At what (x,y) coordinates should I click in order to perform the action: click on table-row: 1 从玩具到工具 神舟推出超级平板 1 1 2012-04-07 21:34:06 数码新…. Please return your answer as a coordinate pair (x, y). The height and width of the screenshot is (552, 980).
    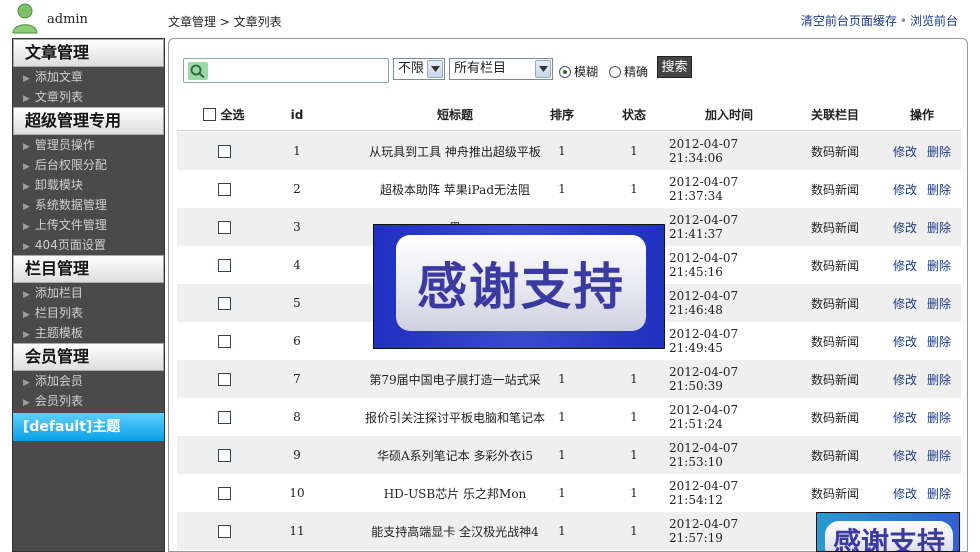
    Looking at the image, I should click on (569, 151).